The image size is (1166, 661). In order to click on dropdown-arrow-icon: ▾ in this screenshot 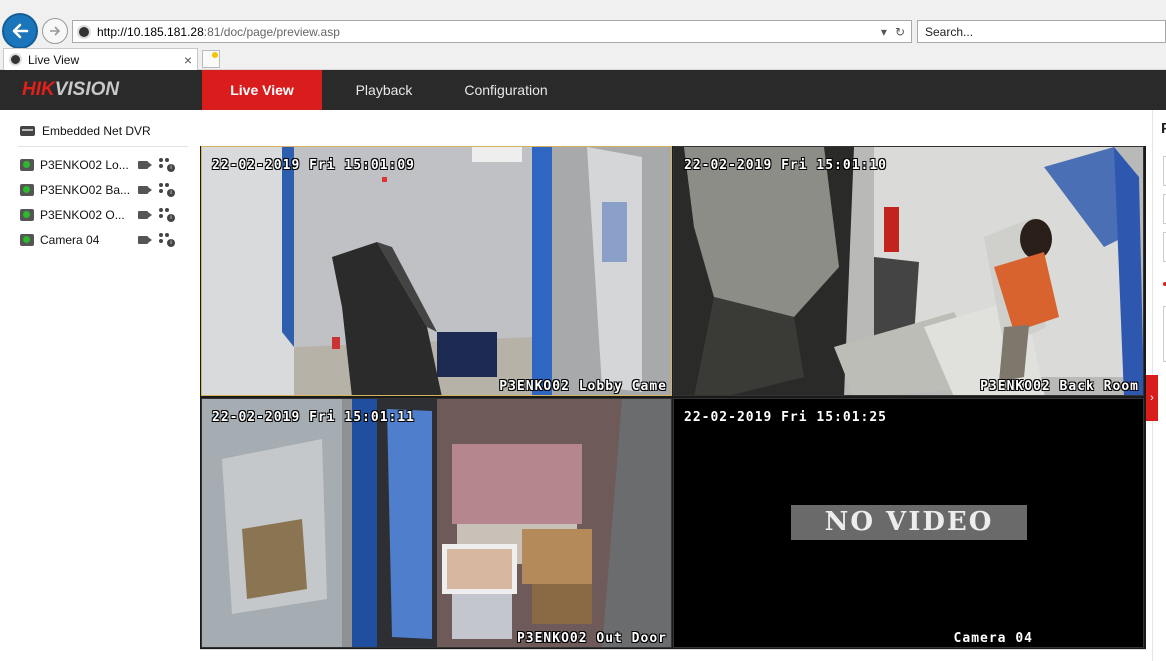, I will do `click(884, 32)`.